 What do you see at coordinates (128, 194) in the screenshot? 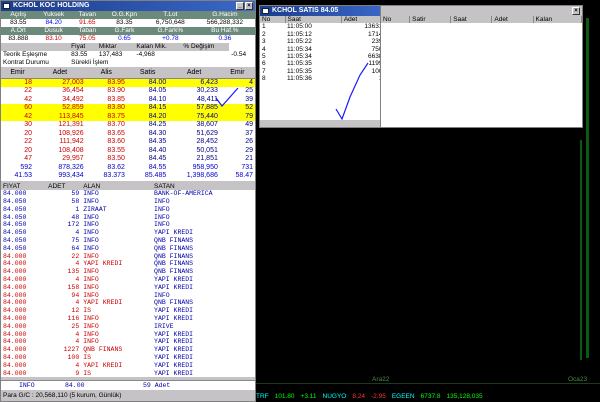
I see `trade-row: 84.000 59 INFO BANK-OF-AMERICA` at bounding box center [128, 194].